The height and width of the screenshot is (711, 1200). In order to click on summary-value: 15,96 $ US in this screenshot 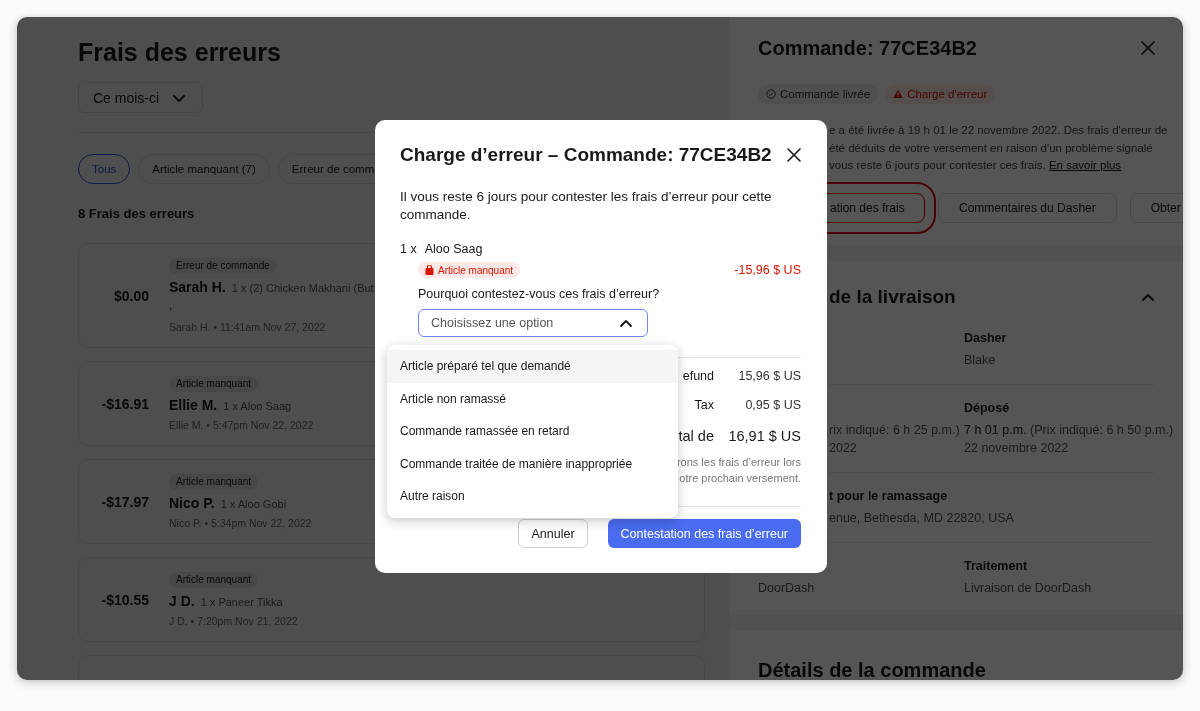, I will do `click(769, 376)`.